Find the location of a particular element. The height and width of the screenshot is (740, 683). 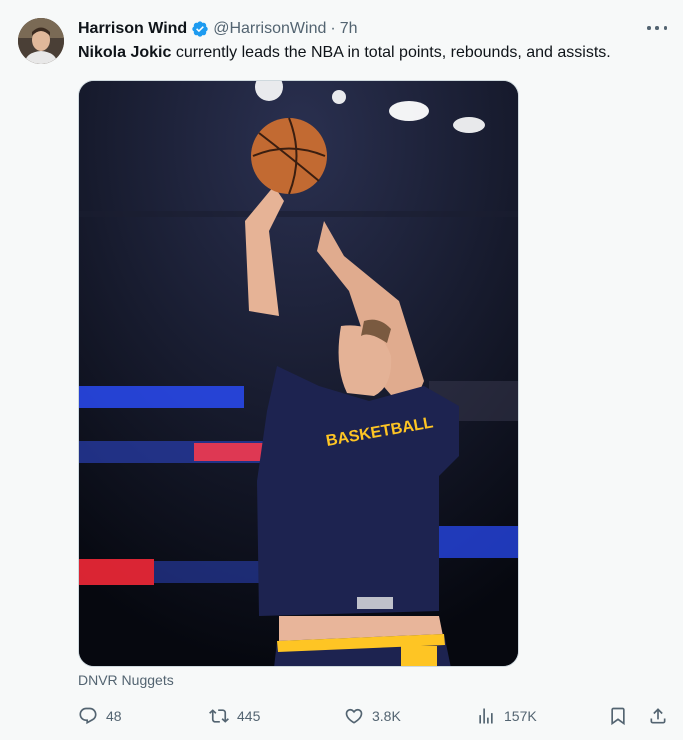

views-button: 157K is located at coordinates (506, 716).